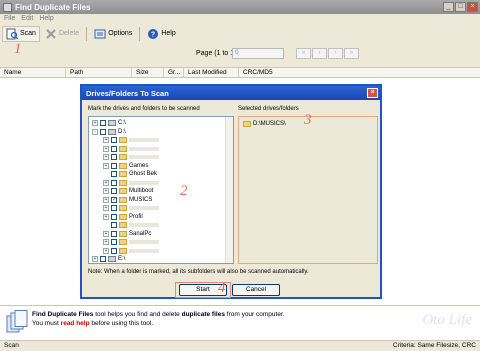 The image size is (480, 351). I want to click on menu-edit: Edit, so click(27, 19).